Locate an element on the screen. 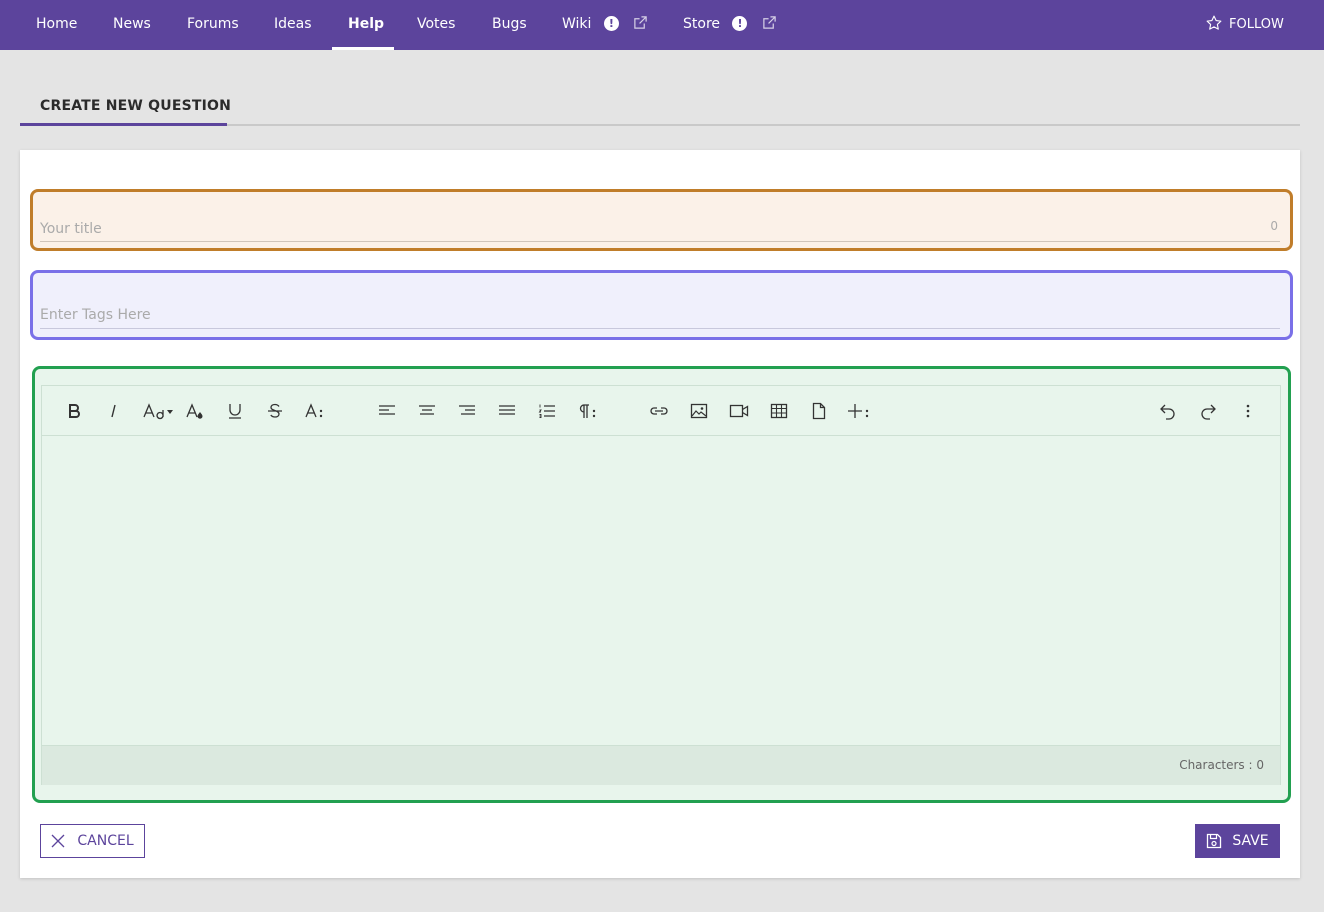  ordered-list-icon is located at coordinates (546, 411).